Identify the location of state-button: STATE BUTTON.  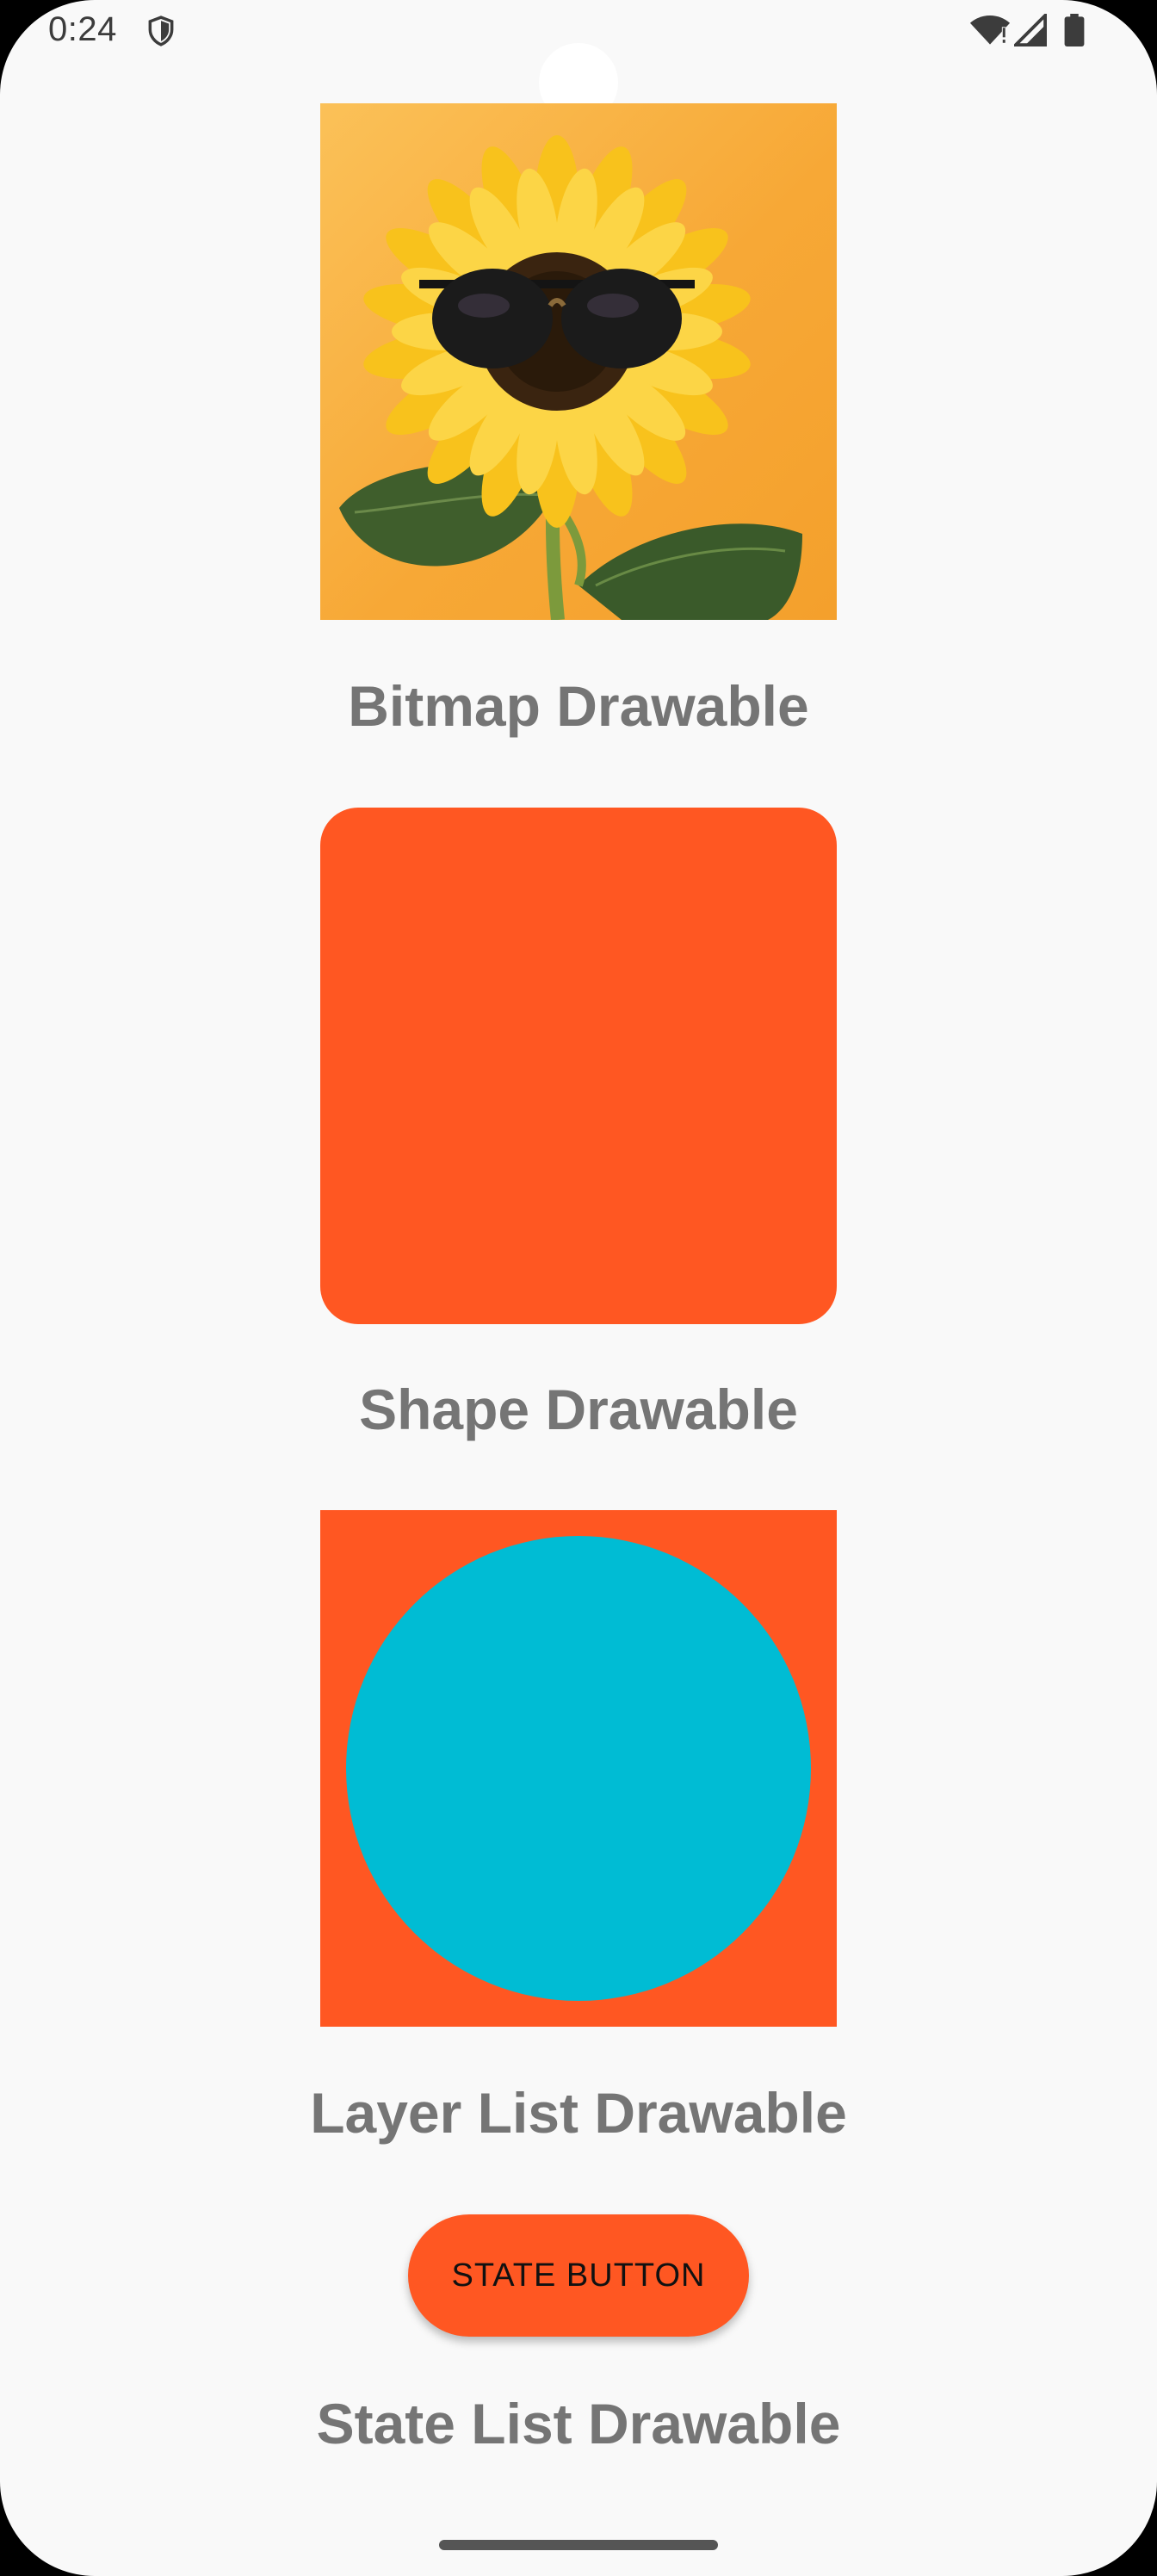
(579, 2275).